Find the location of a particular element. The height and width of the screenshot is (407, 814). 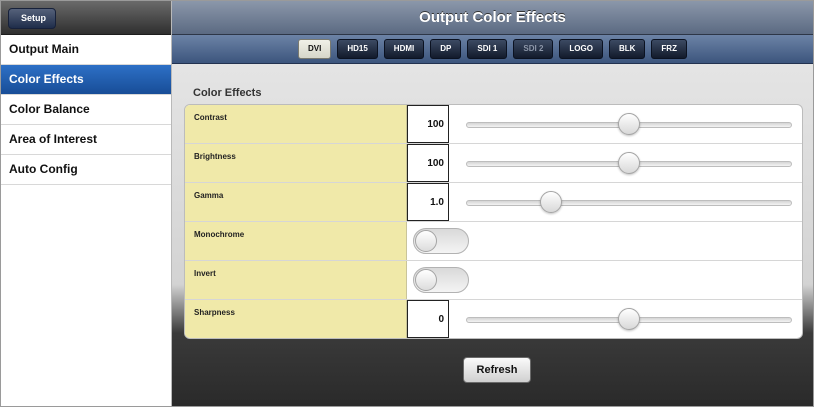

sidebar-header: Setup is located at coordinates (86, 18).